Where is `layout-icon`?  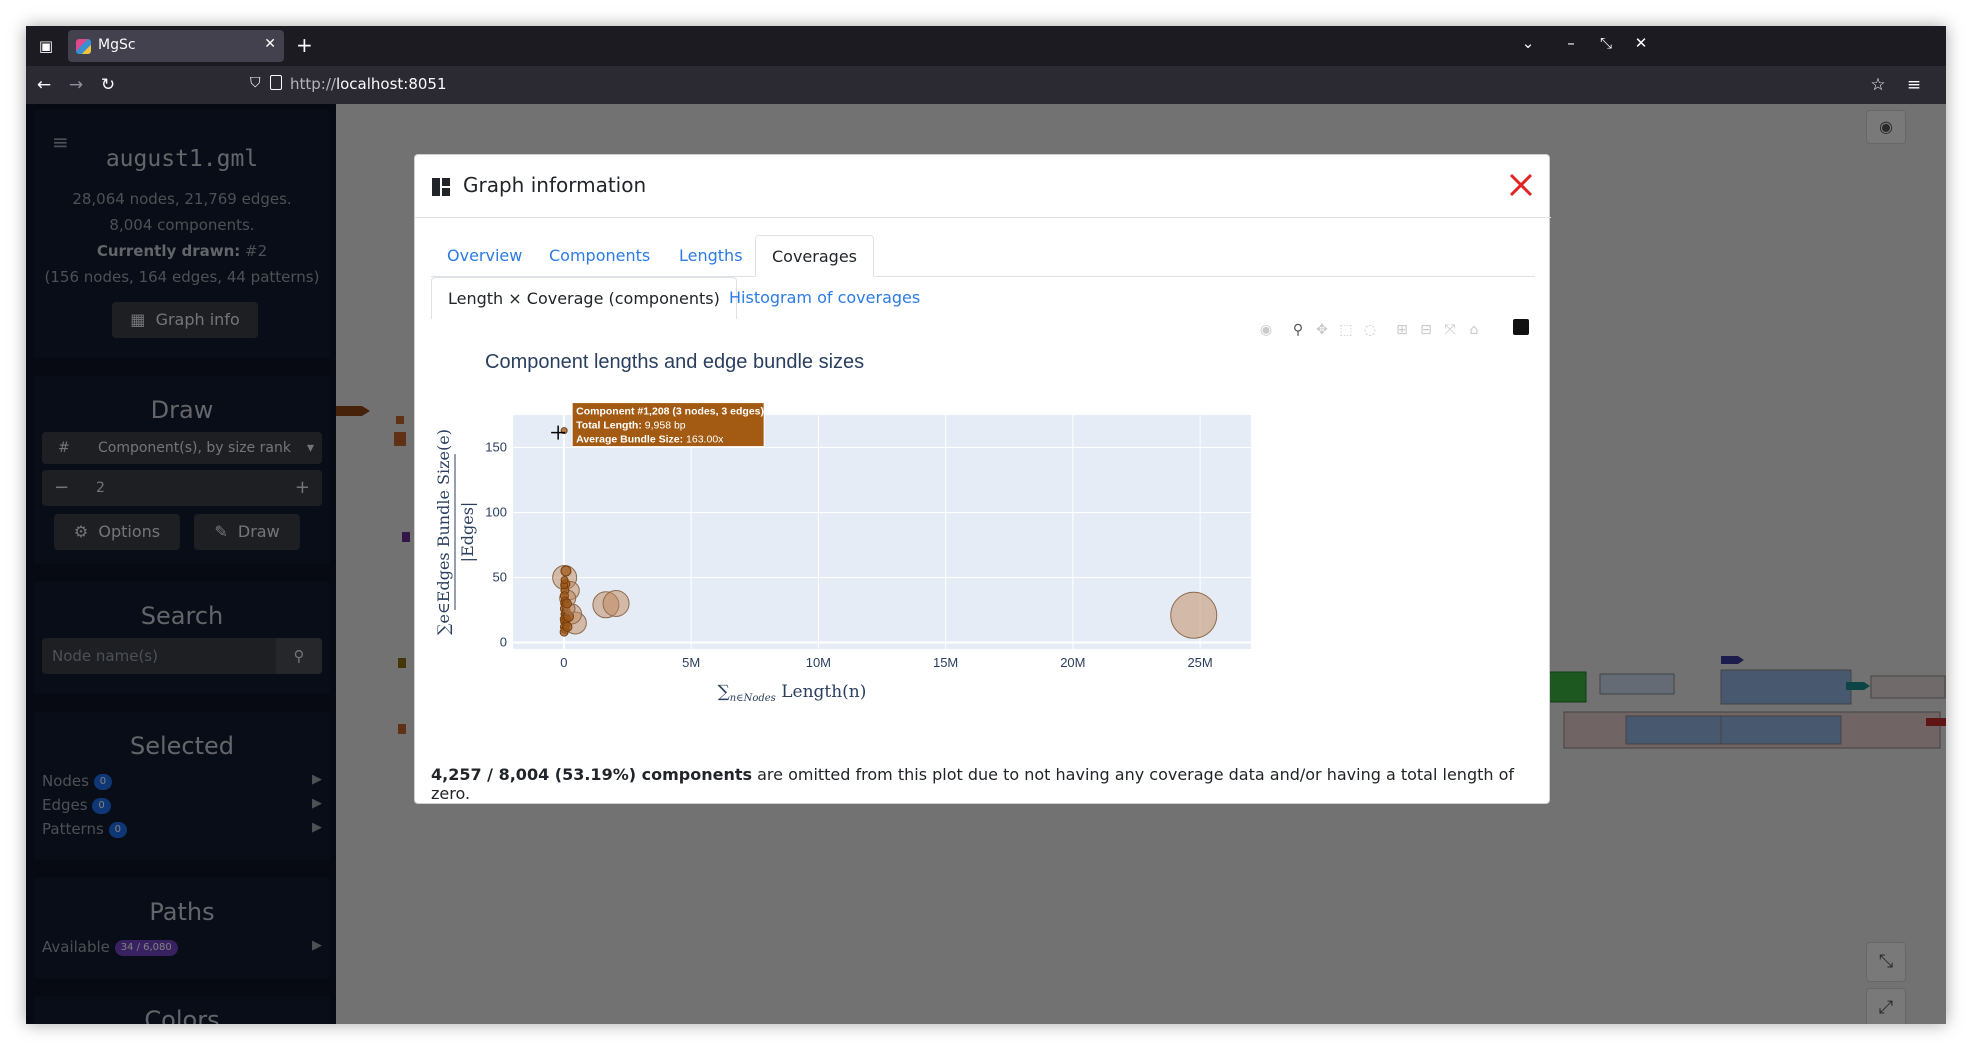 layout-icon is located at coordinates (441, 187).